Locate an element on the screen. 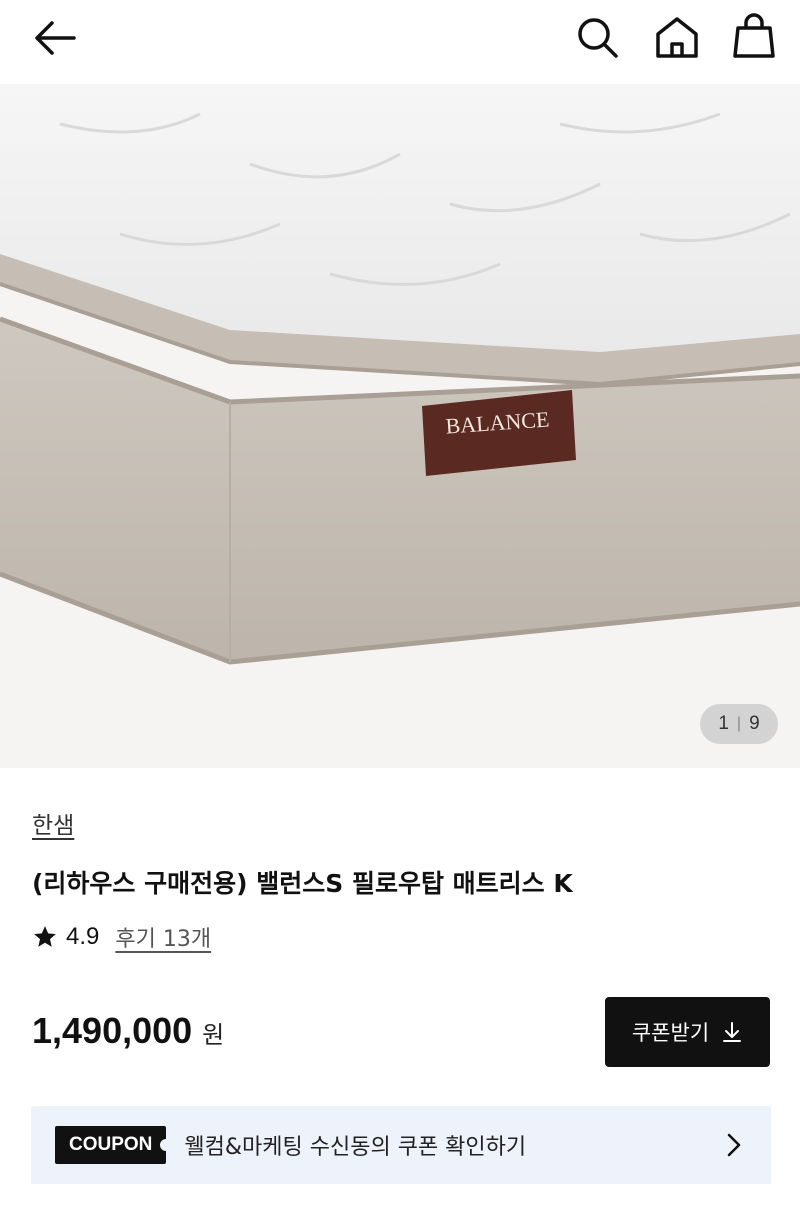  rating-score: 4.9 is located at coordinates (83, 936).